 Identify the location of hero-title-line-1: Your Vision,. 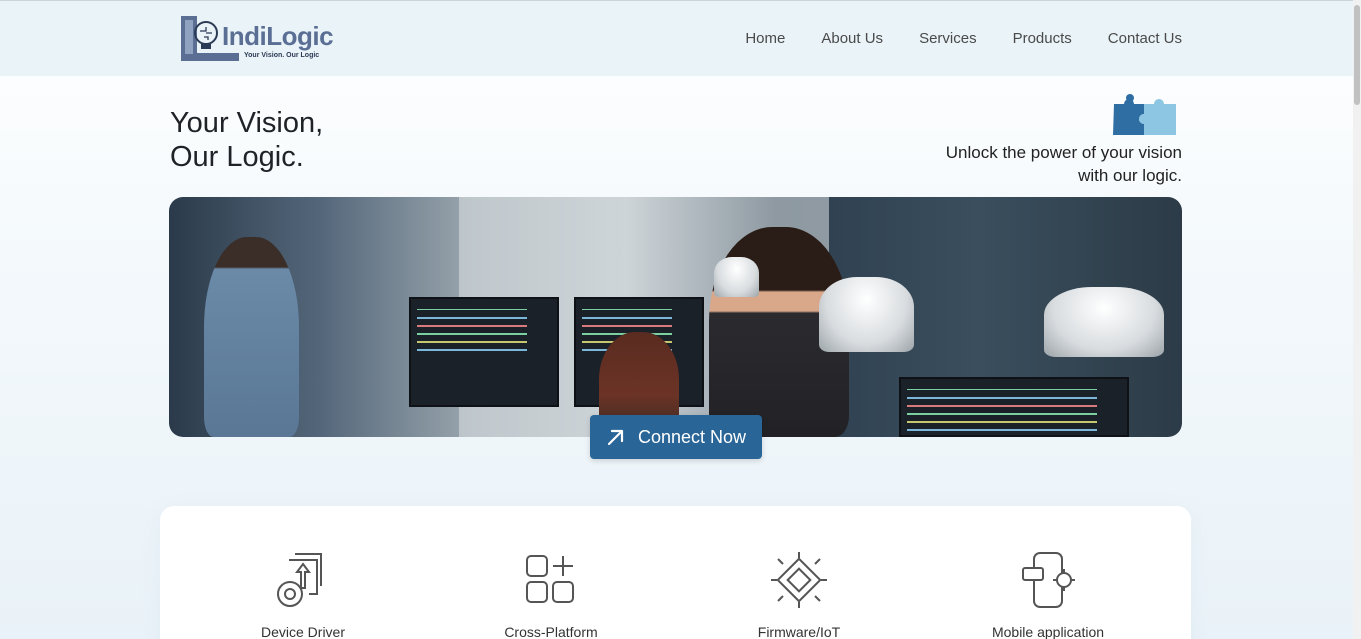
(247, 123).